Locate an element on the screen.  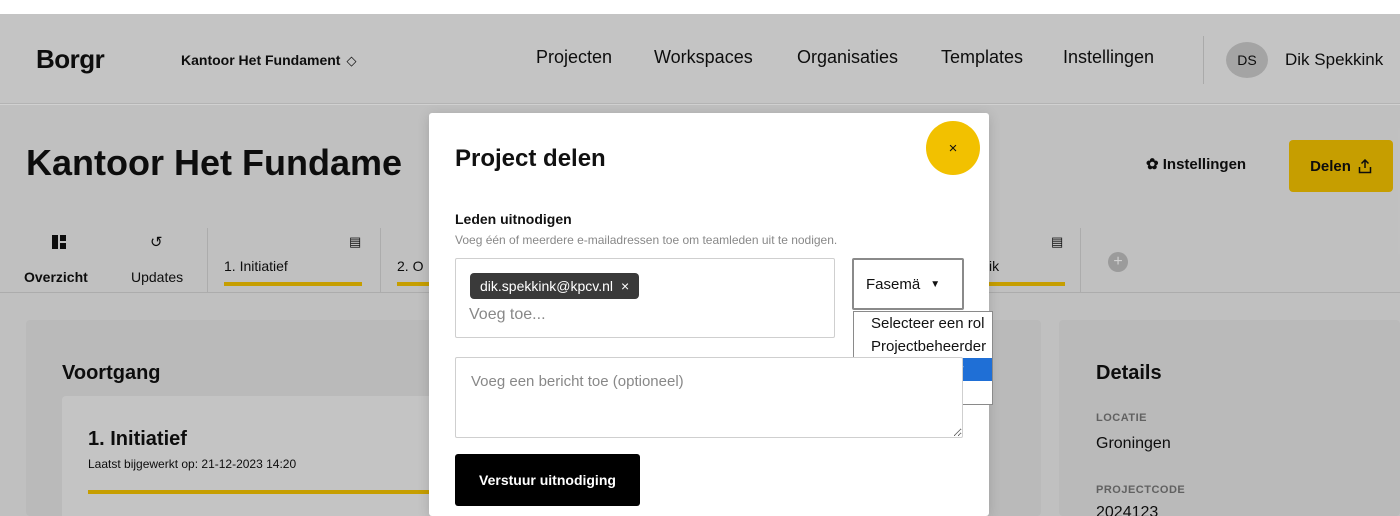
email-field: dik.spekkink@kpcv.nl × is located at coordinates (645, 298).